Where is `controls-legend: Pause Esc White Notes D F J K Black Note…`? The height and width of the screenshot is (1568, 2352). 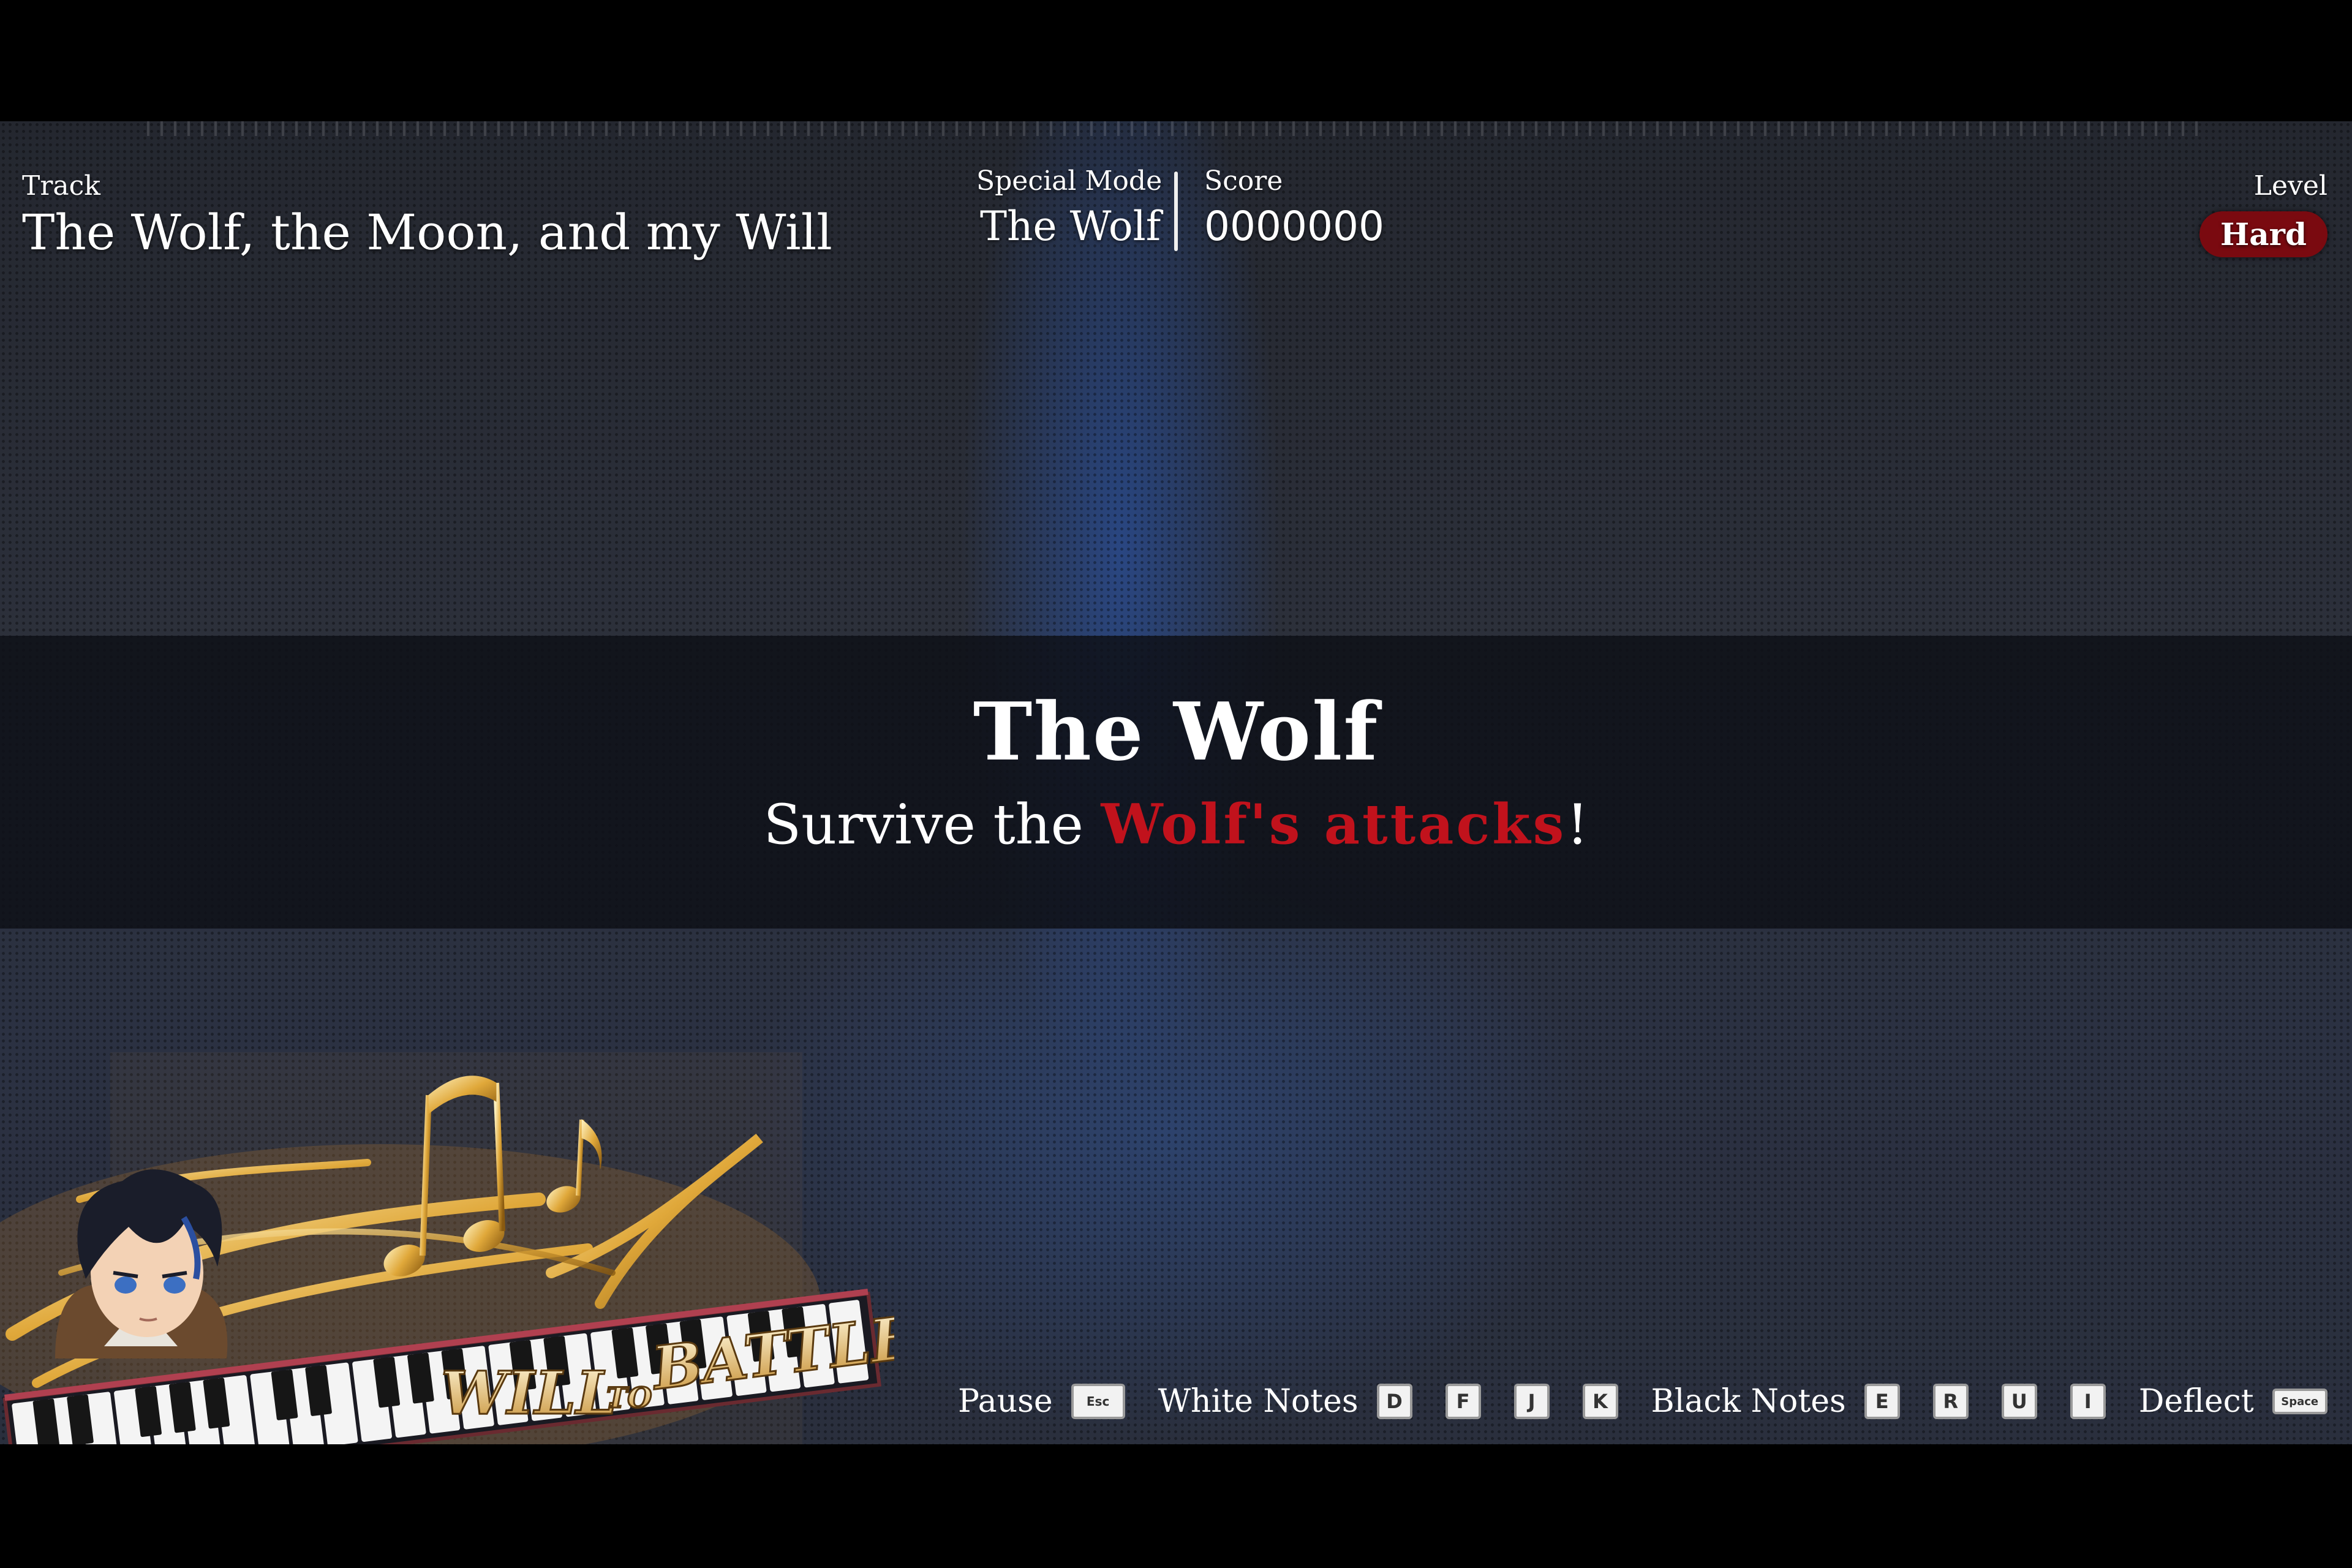 controls-legend: Pause Esc White Notes D F J K Black Note… is located at coordinates (1655, 1401).